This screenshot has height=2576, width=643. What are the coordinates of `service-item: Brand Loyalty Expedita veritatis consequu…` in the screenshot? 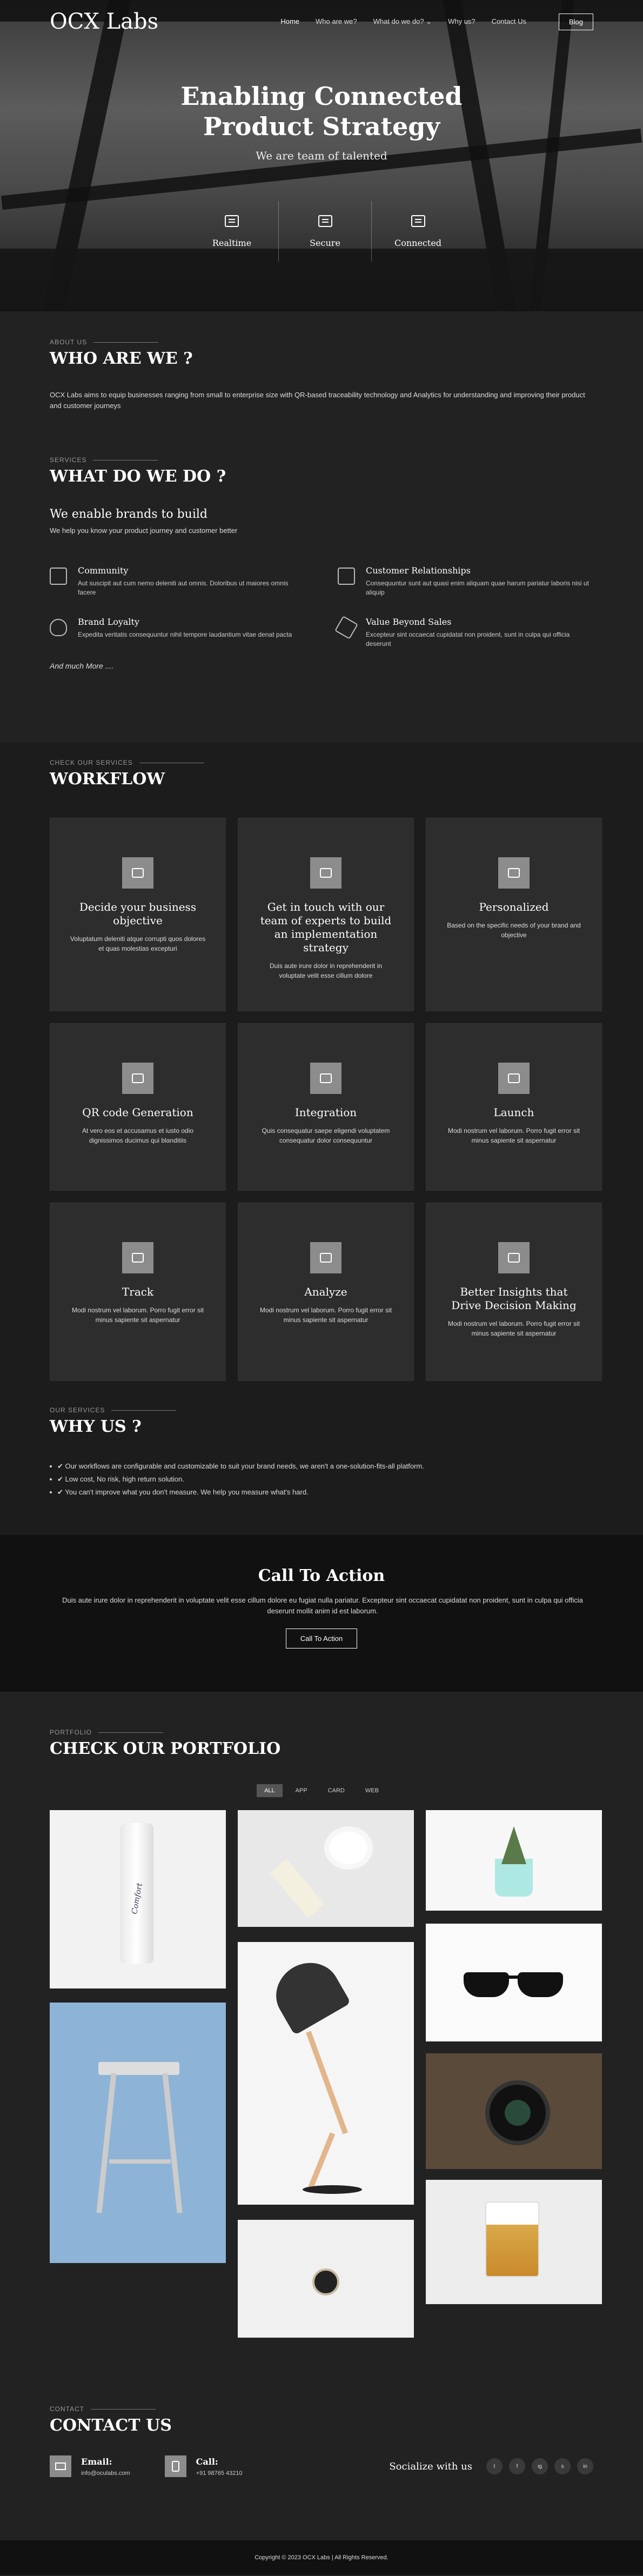 It's located at (177, 633).